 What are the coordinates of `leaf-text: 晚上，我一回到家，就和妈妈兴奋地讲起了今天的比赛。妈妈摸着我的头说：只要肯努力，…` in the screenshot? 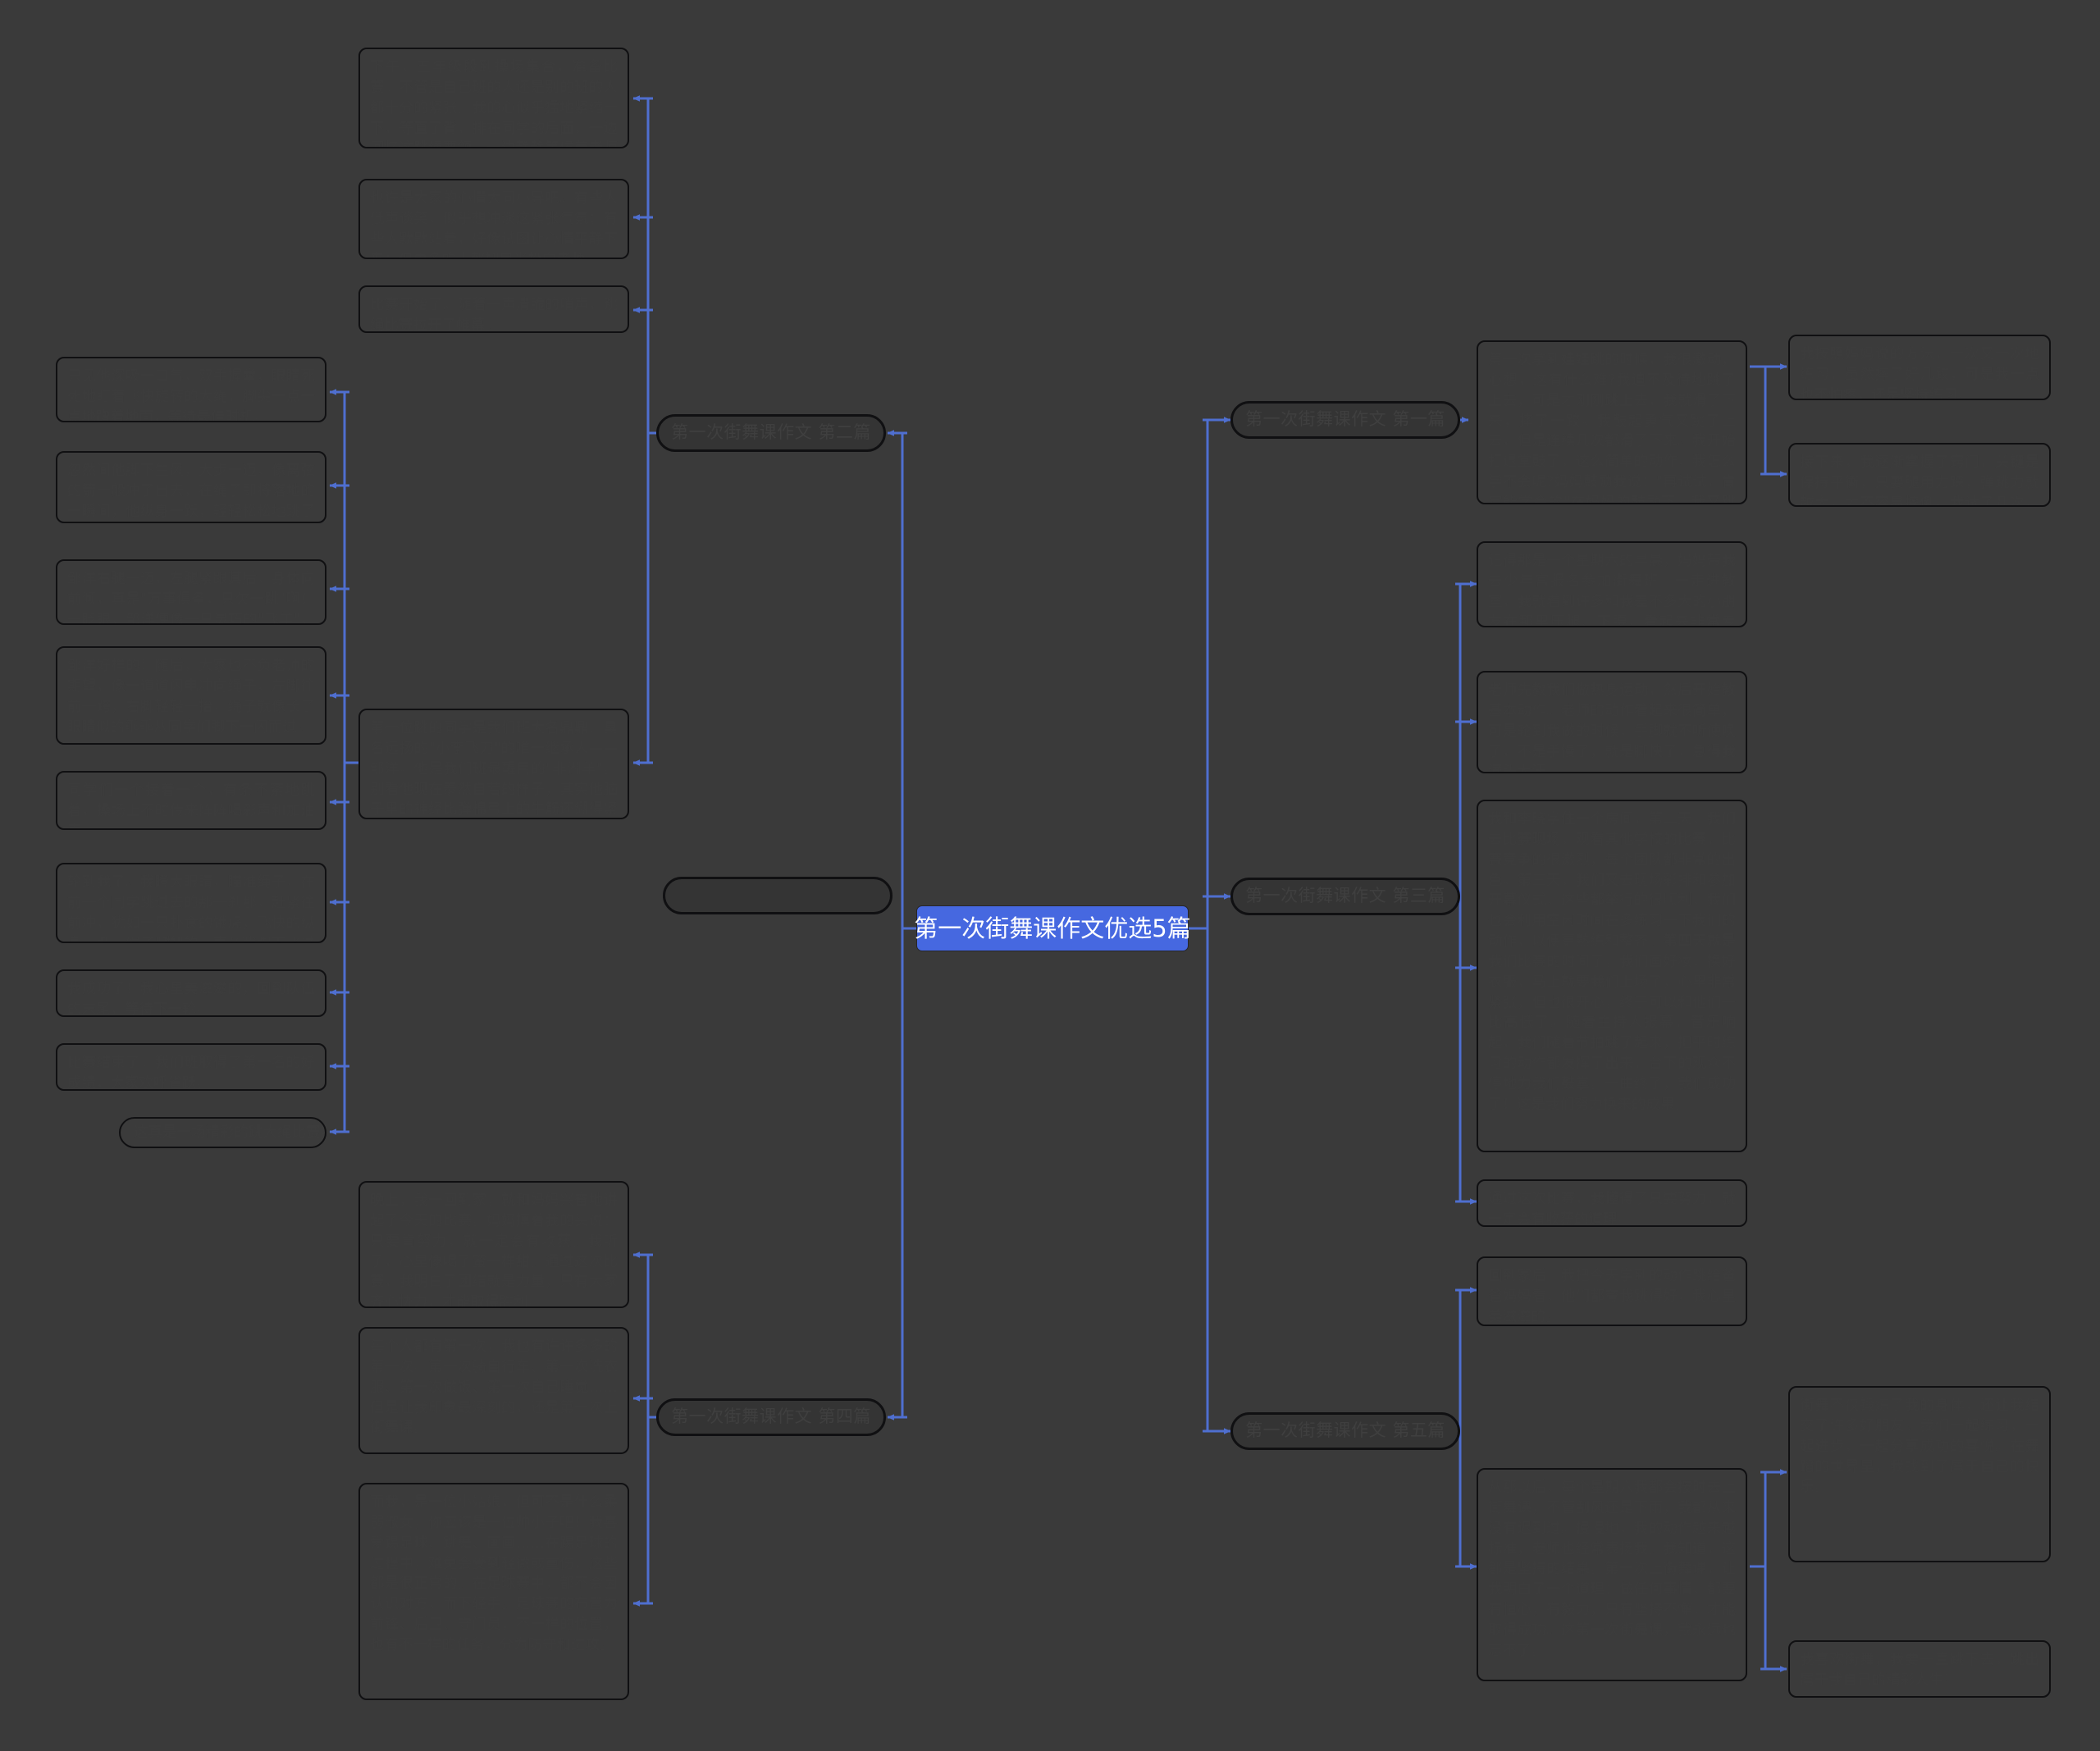 It's located at (494, 1250).